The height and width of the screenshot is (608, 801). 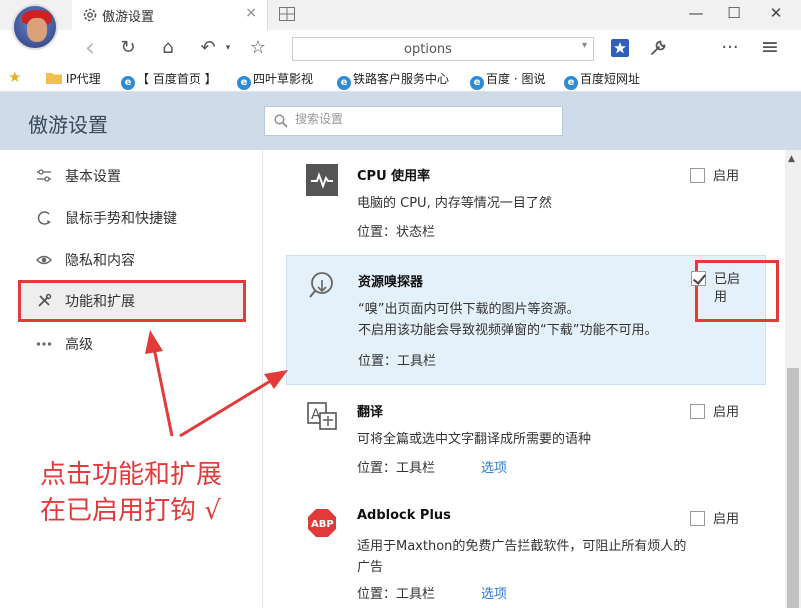 I want to click on tab-close-button: ×, so click(x=251, y=13).